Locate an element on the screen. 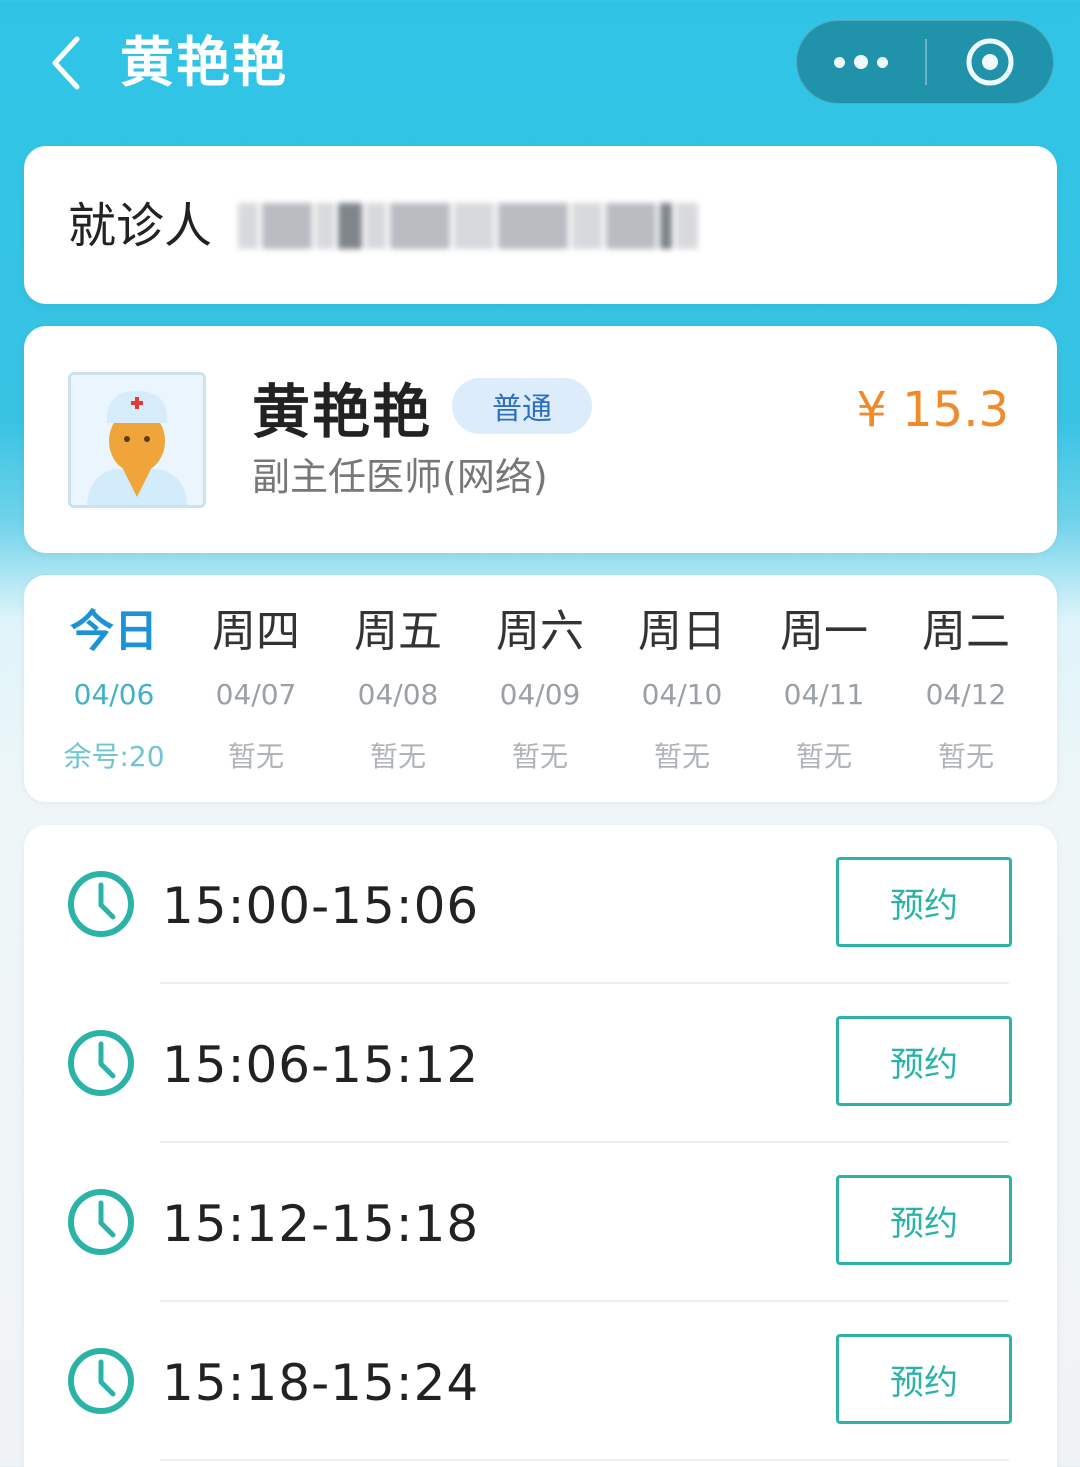  day-tab-3: 周六 04/09 暂无 is located at coordinates (540, 690).